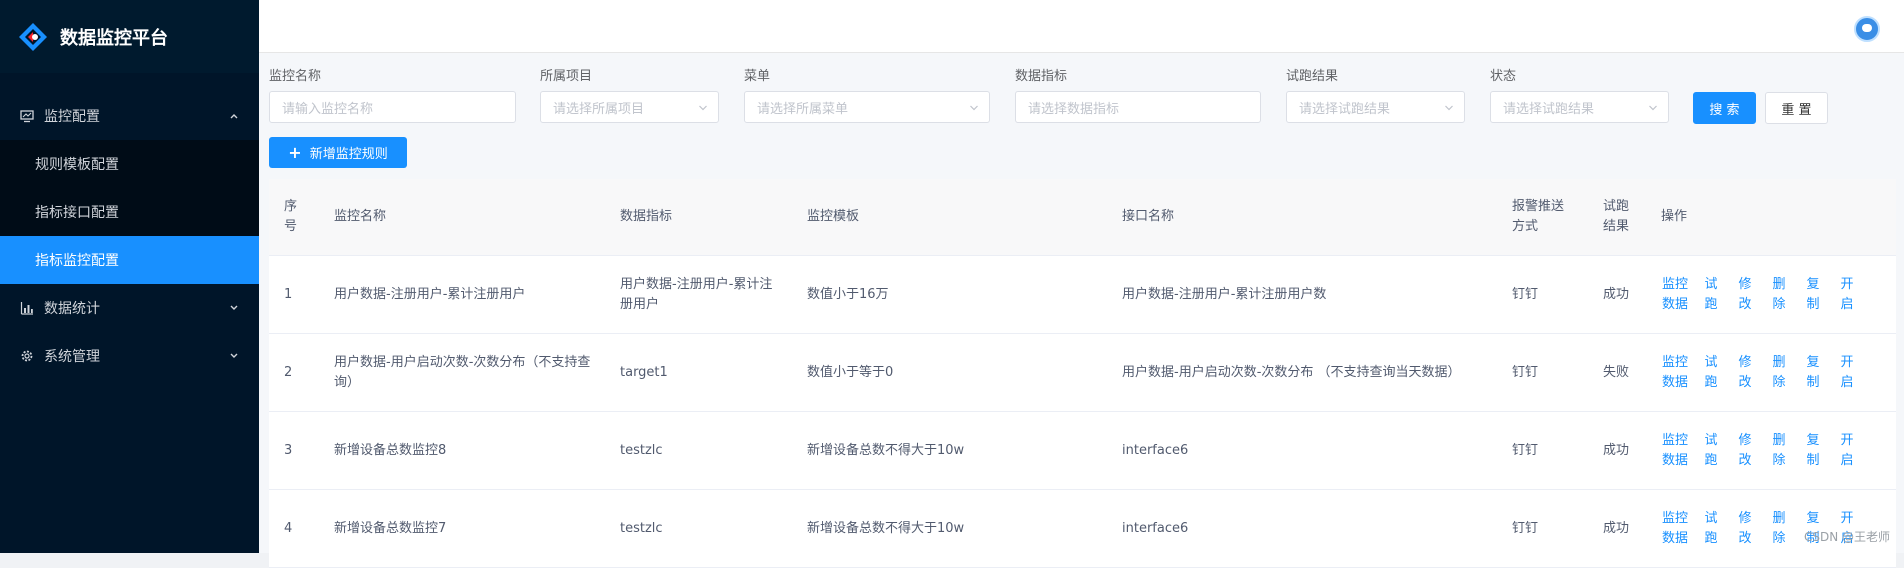 This screenshot has width=1904, height=568. What do you see at coordinates (867, 107) in the screenshot?
I see `menu-select: 请选择所属菜单` at bounding box center [867, 107].